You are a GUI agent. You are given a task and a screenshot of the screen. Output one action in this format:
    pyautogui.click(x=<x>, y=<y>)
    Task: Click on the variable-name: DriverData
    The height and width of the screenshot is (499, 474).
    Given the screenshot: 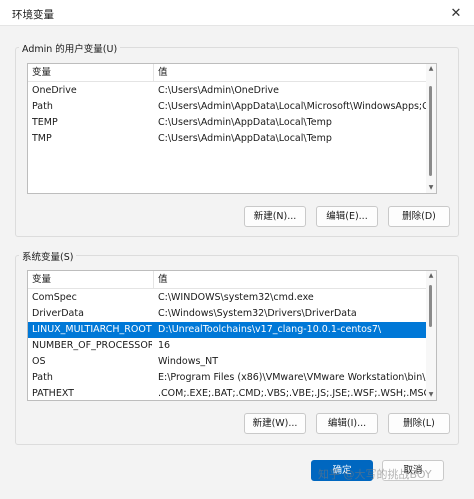 What is the action you would take?
    pyautogui.click(x=58, y=313)
    